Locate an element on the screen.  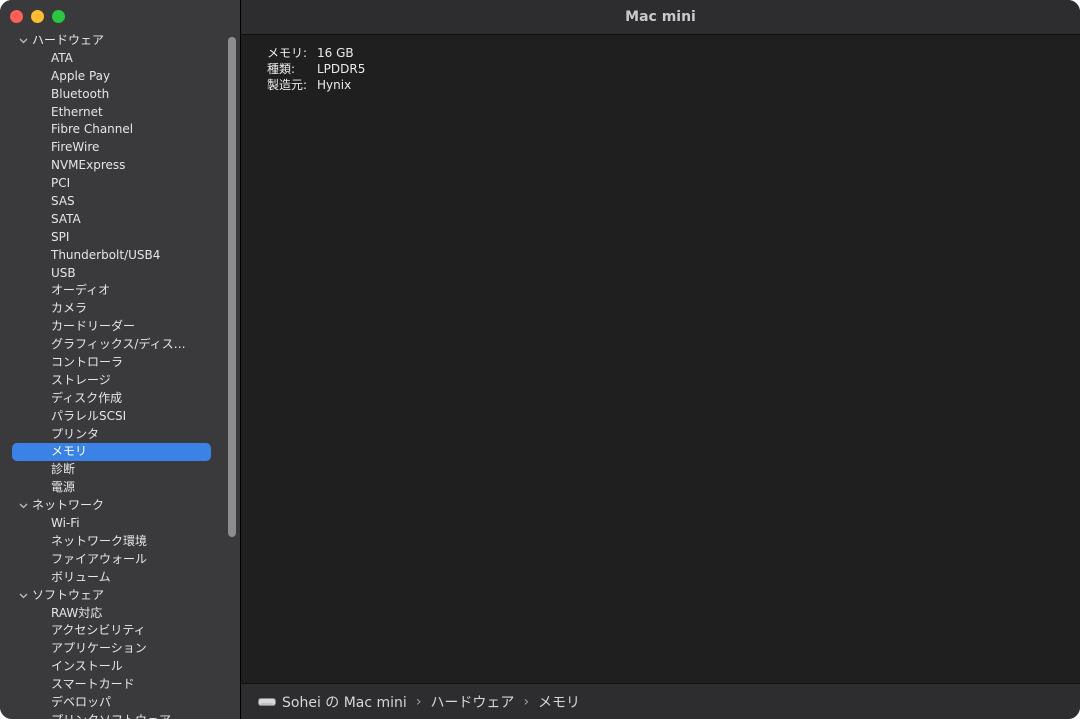
detail-key: メモリ: is located at coordinates (287, 53).